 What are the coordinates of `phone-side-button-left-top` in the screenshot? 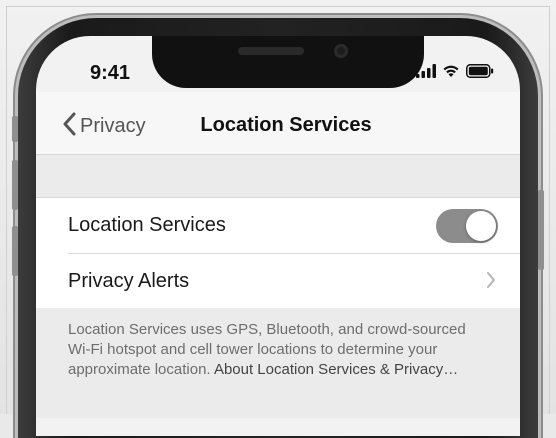 It's located at (15, 129).